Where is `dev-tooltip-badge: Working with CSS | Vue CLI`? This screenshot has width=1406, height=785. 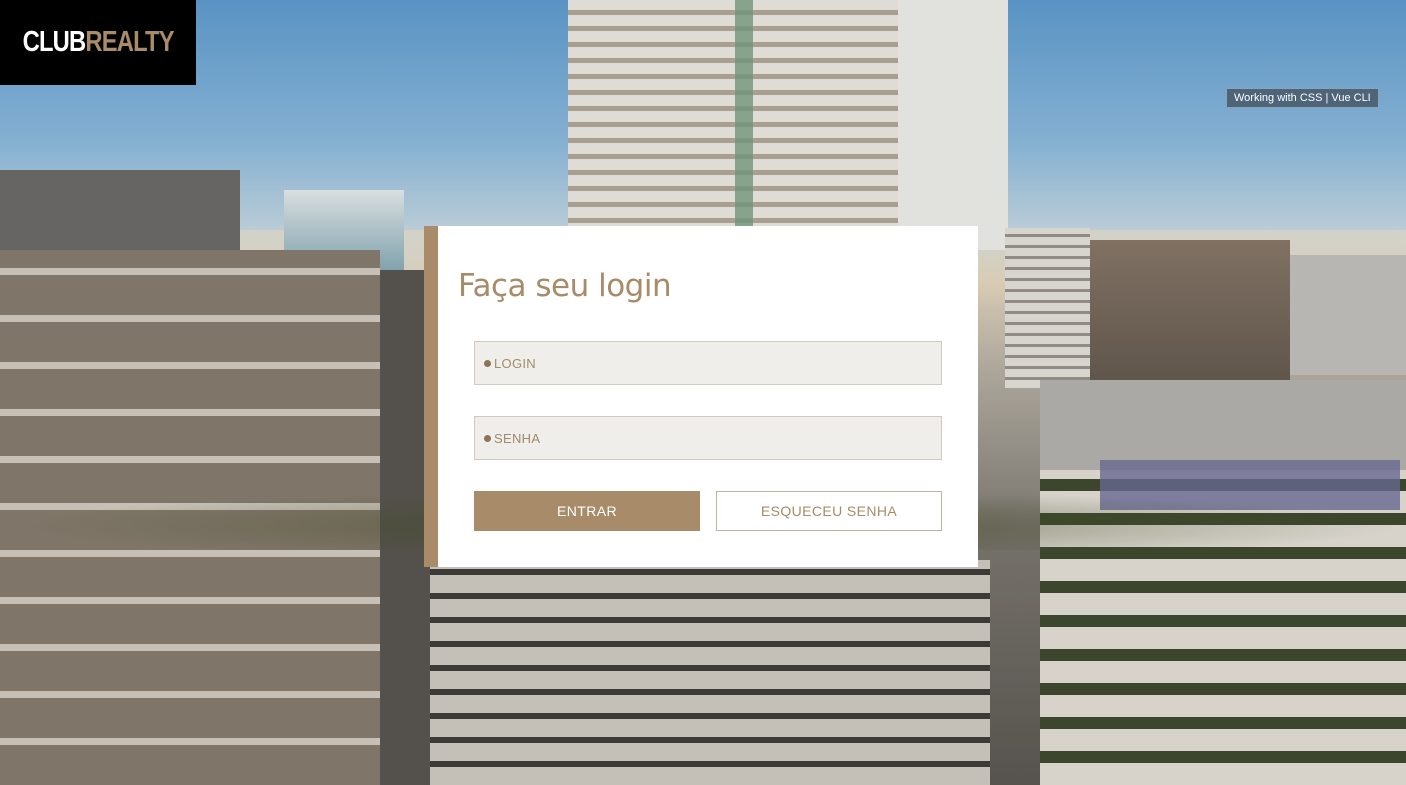 dev-tooltip-badge: Working with CSS | Vue CLI is located at coordinates (1302, 98).